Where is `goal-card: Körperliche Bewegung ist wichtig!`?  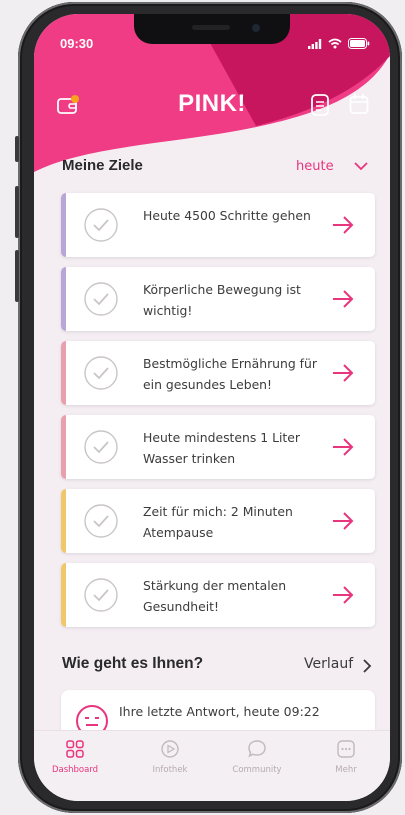 goal-card: Körperliche Bewegung ist wichtig! is located at coordinates (218, 299).